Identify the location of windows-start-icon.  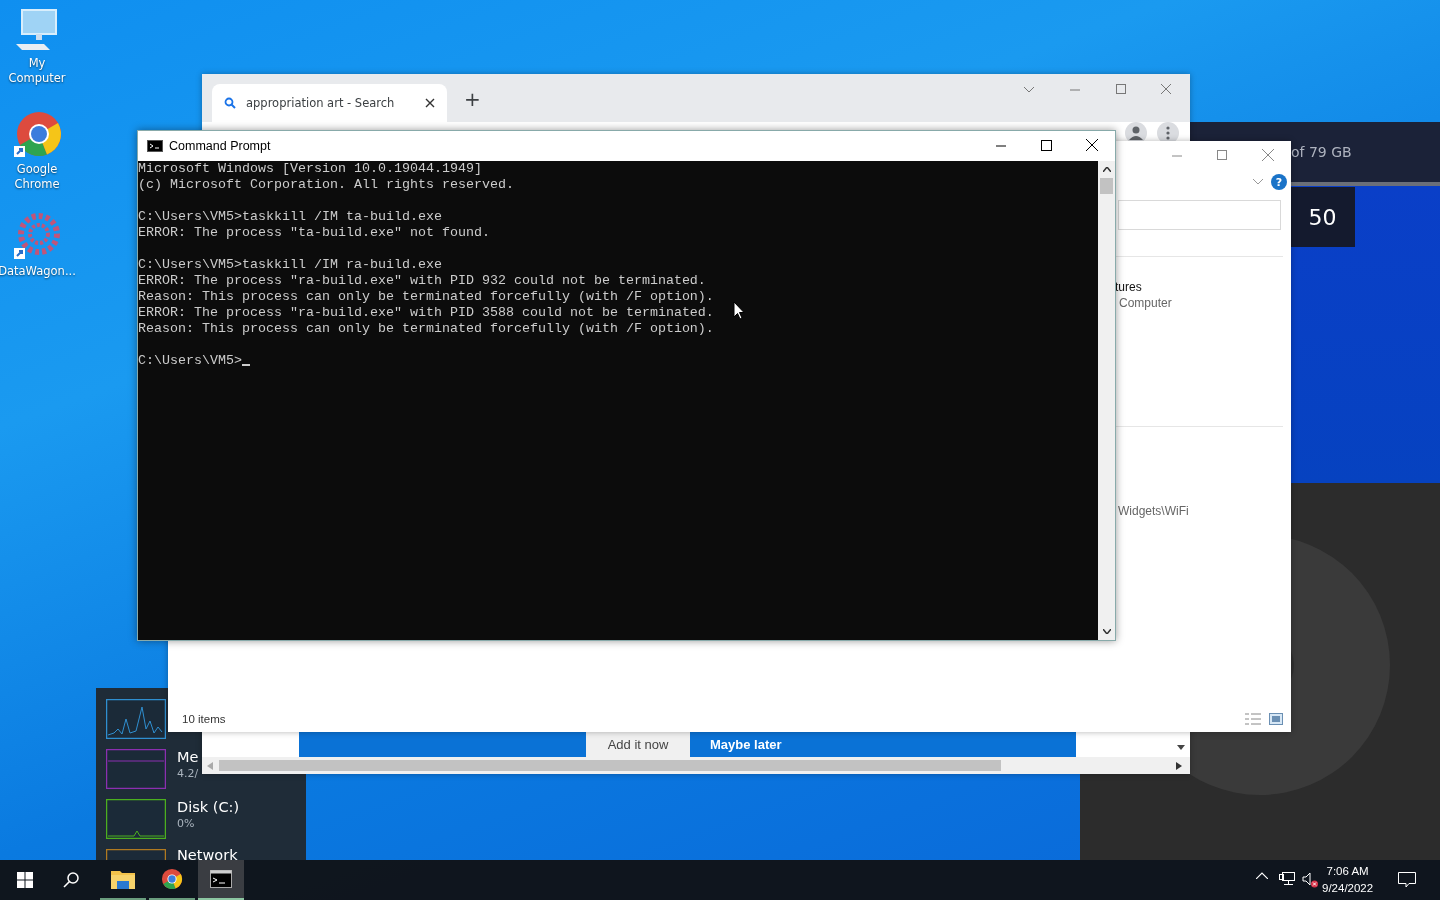
(25, 880).